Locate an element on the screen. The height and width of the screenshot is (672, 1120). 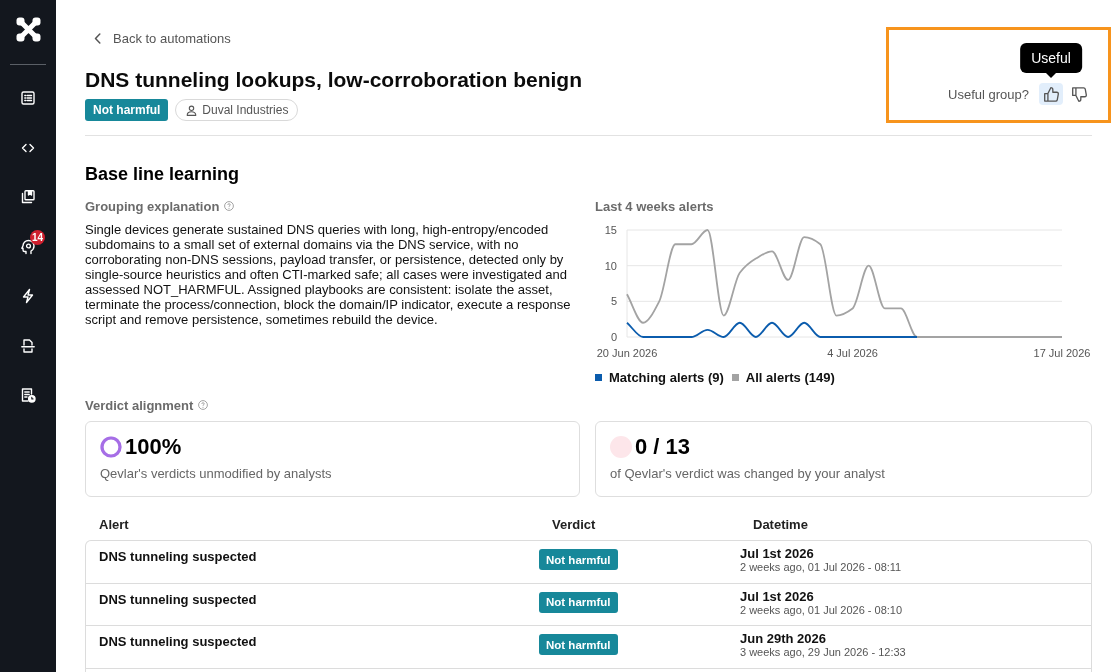
logo-icon is located at coordinates (28, 29).